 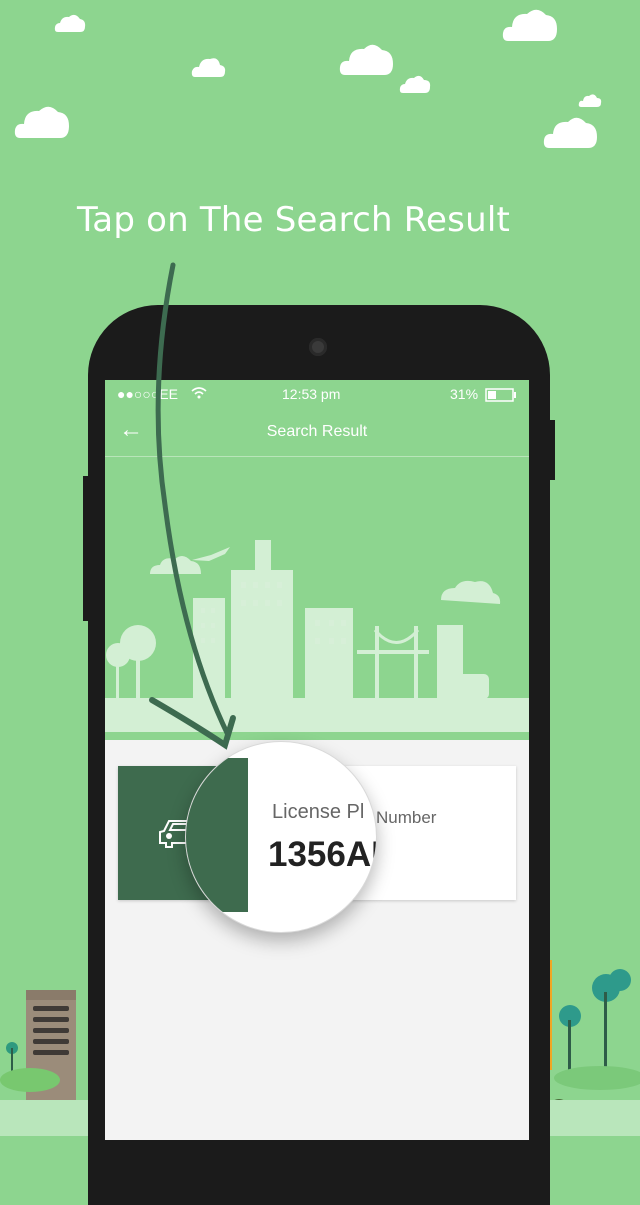 What do you see at coordinates (311, 394) in the screenshot?
I see `time-status: 12:53 pm` at bounding box center [311, 394].